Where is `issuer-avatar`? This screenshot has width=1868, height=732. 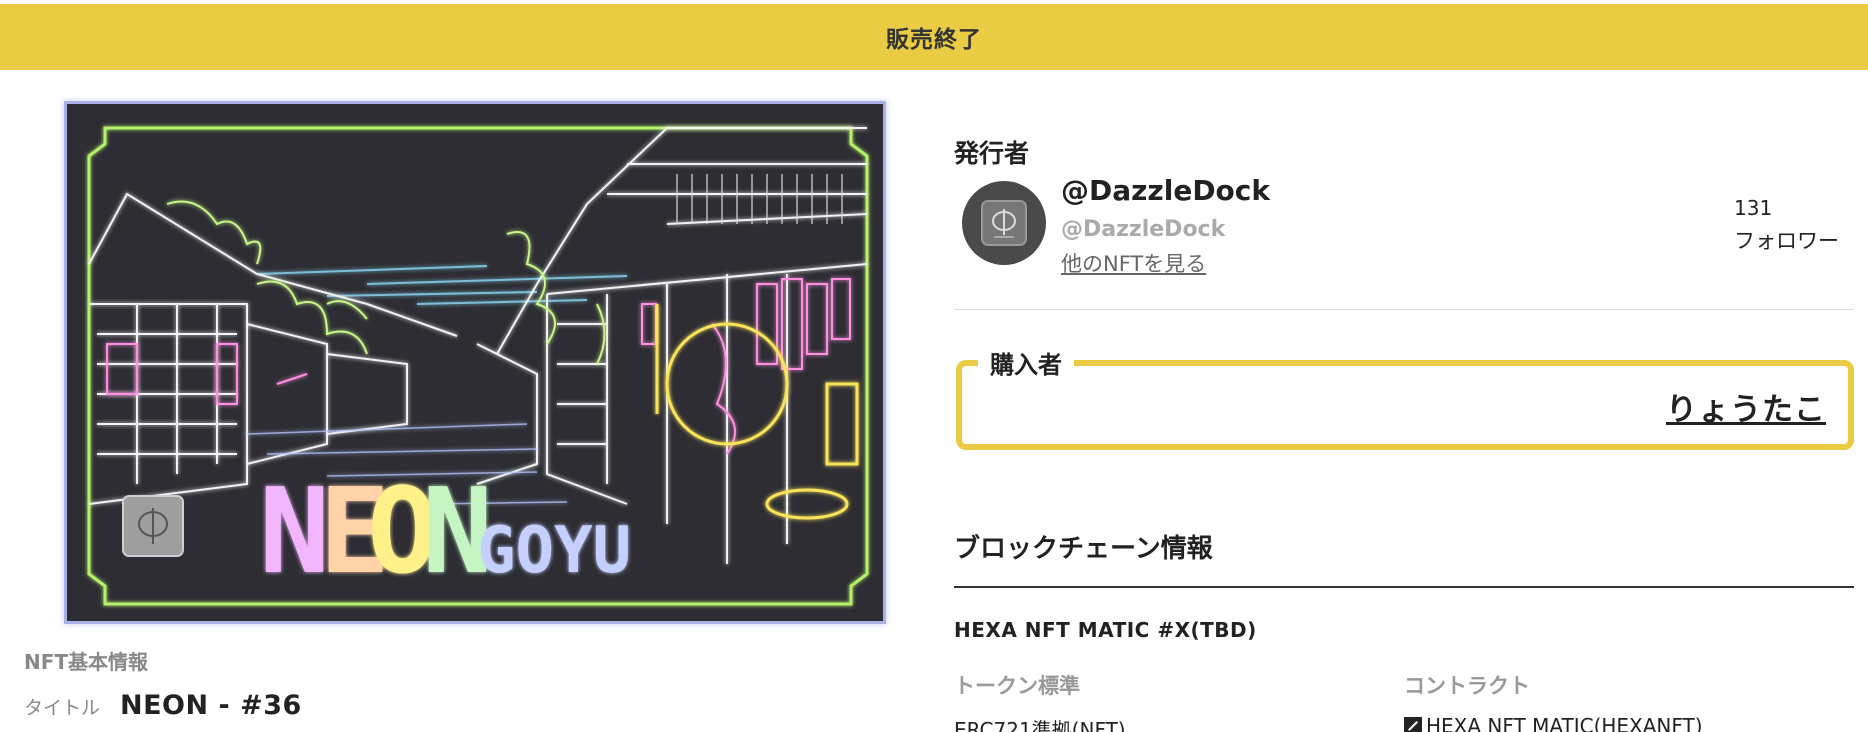
issuer-avatar is located at coordinates (1004, 223).